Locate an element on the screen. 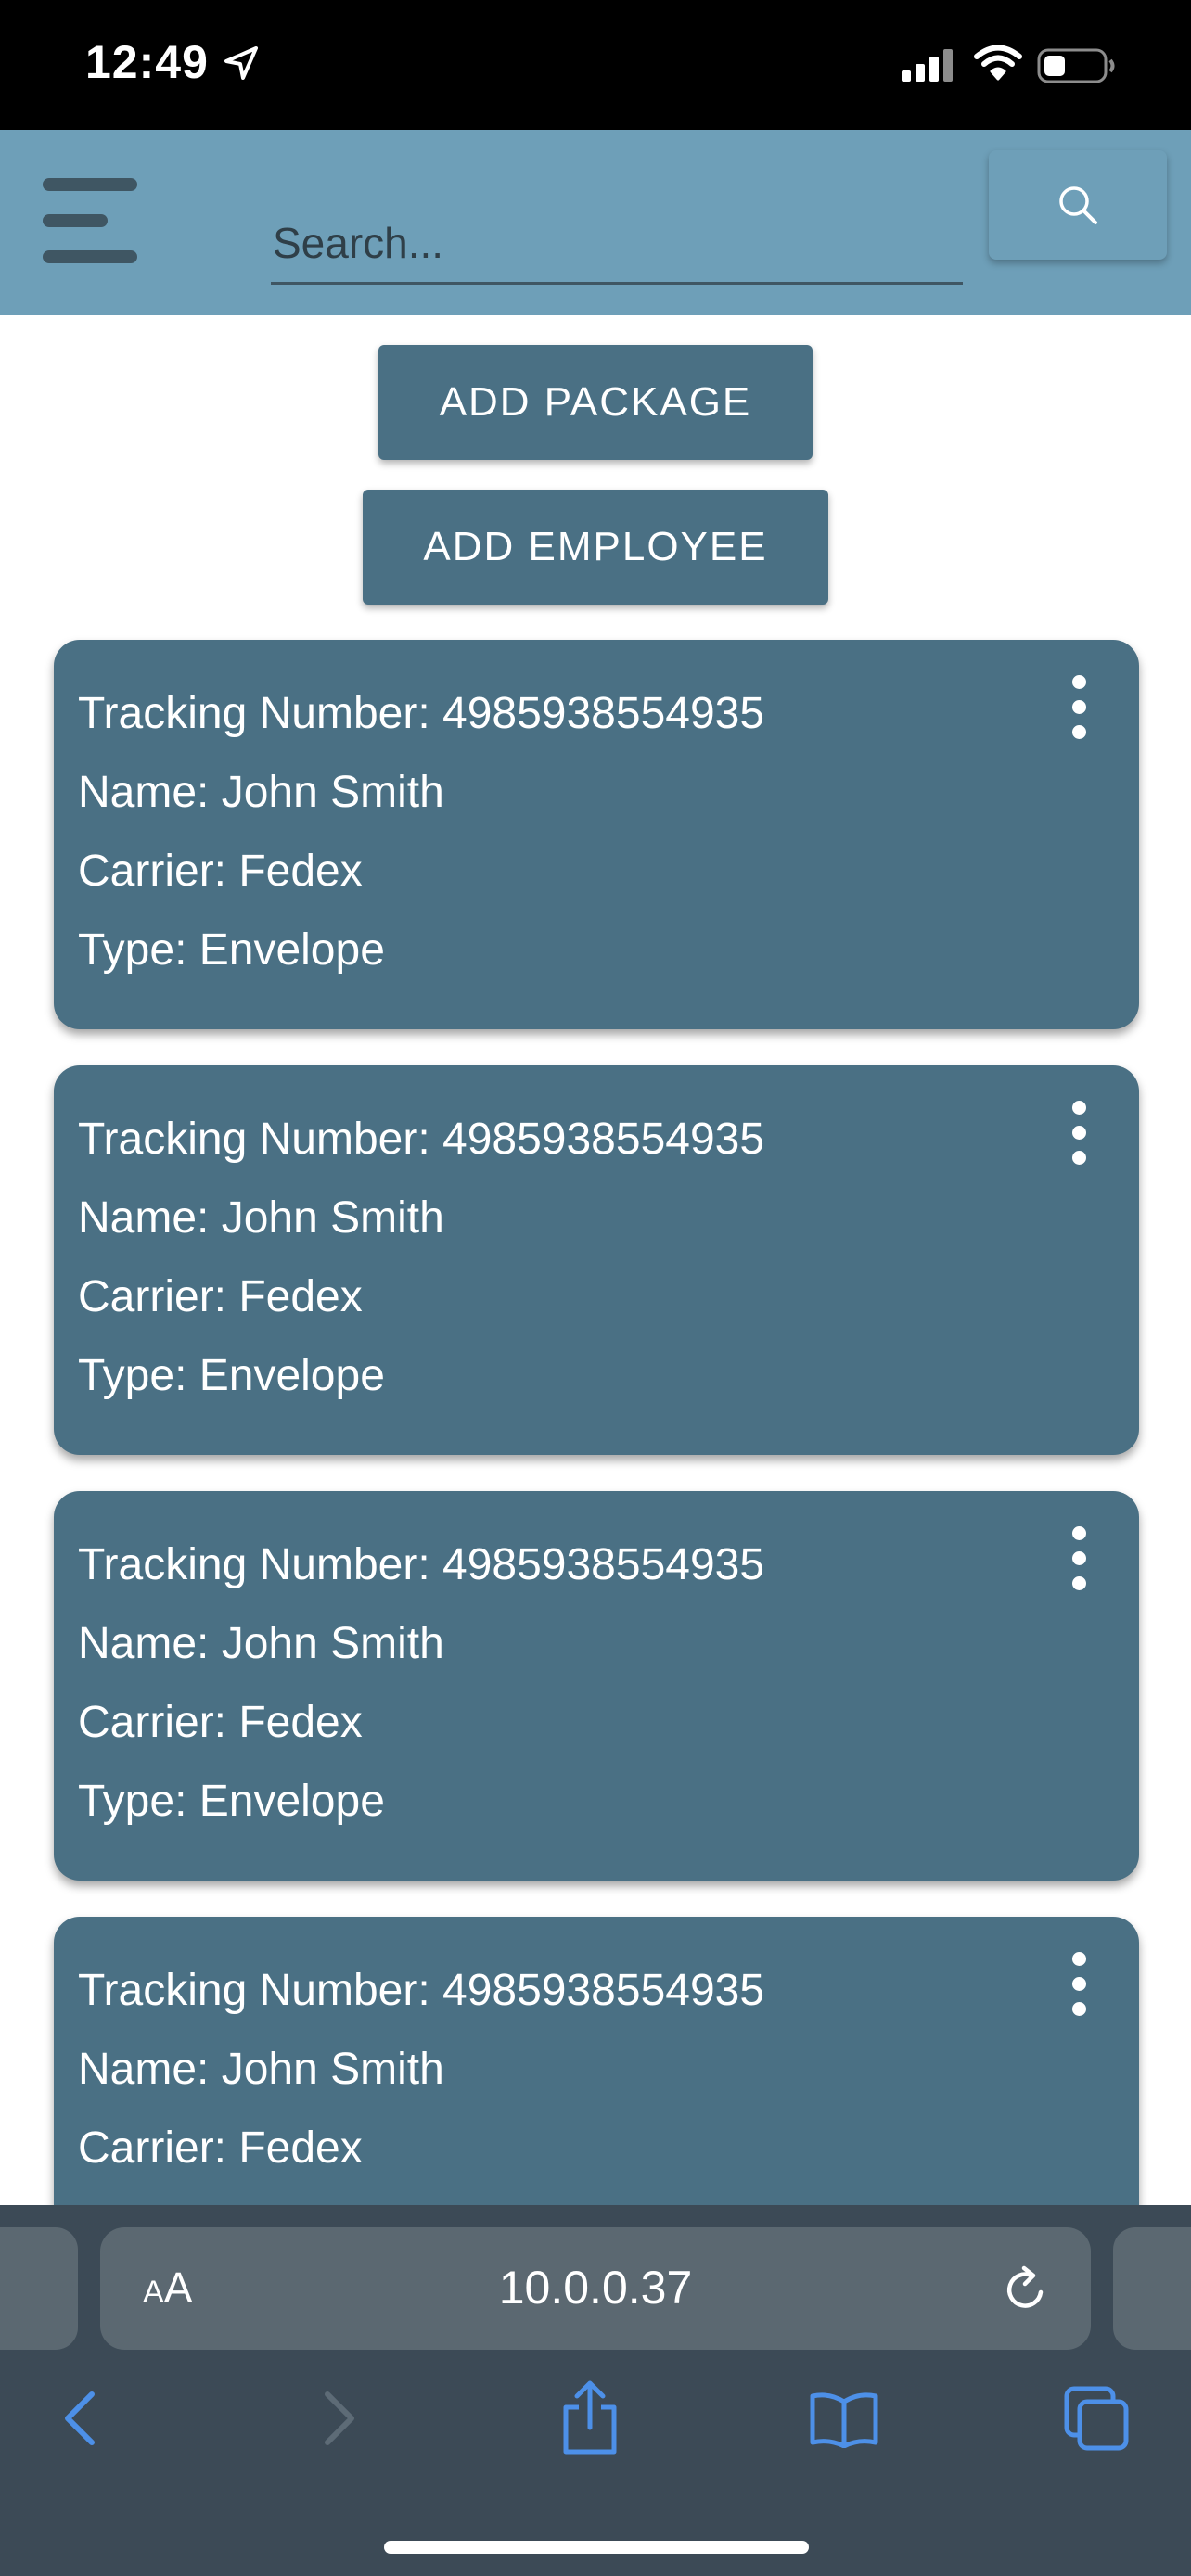 The width and height of the screenshot is (1191, 2576). search-button is located at coordinates (1078, 205).